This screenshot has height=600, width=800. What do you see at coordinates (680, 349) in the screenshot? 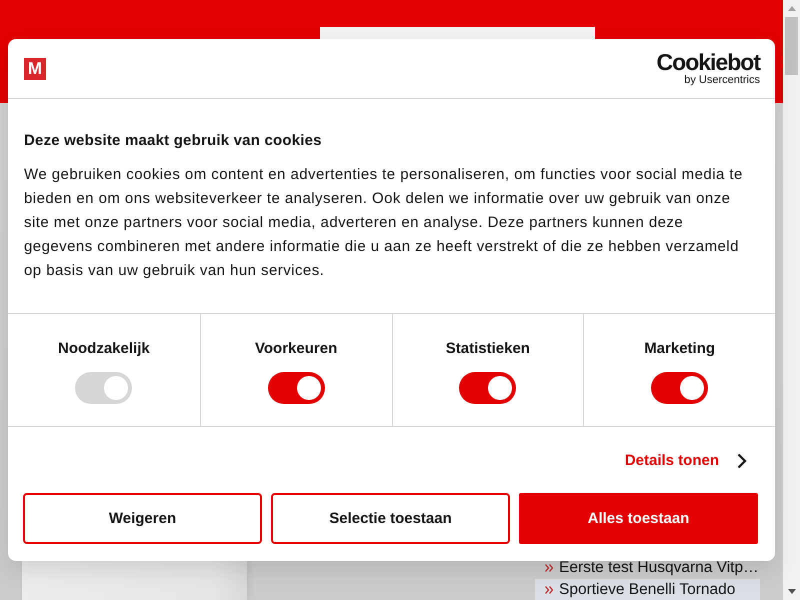
I see `category-label: Marketing` at bounding box center [680, 349].